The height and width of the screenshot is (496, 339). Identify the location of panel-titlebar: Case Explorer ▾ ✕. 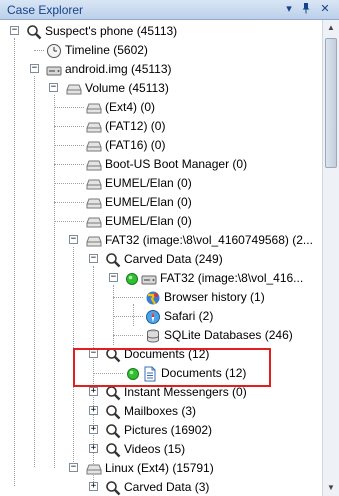
(169, 10).